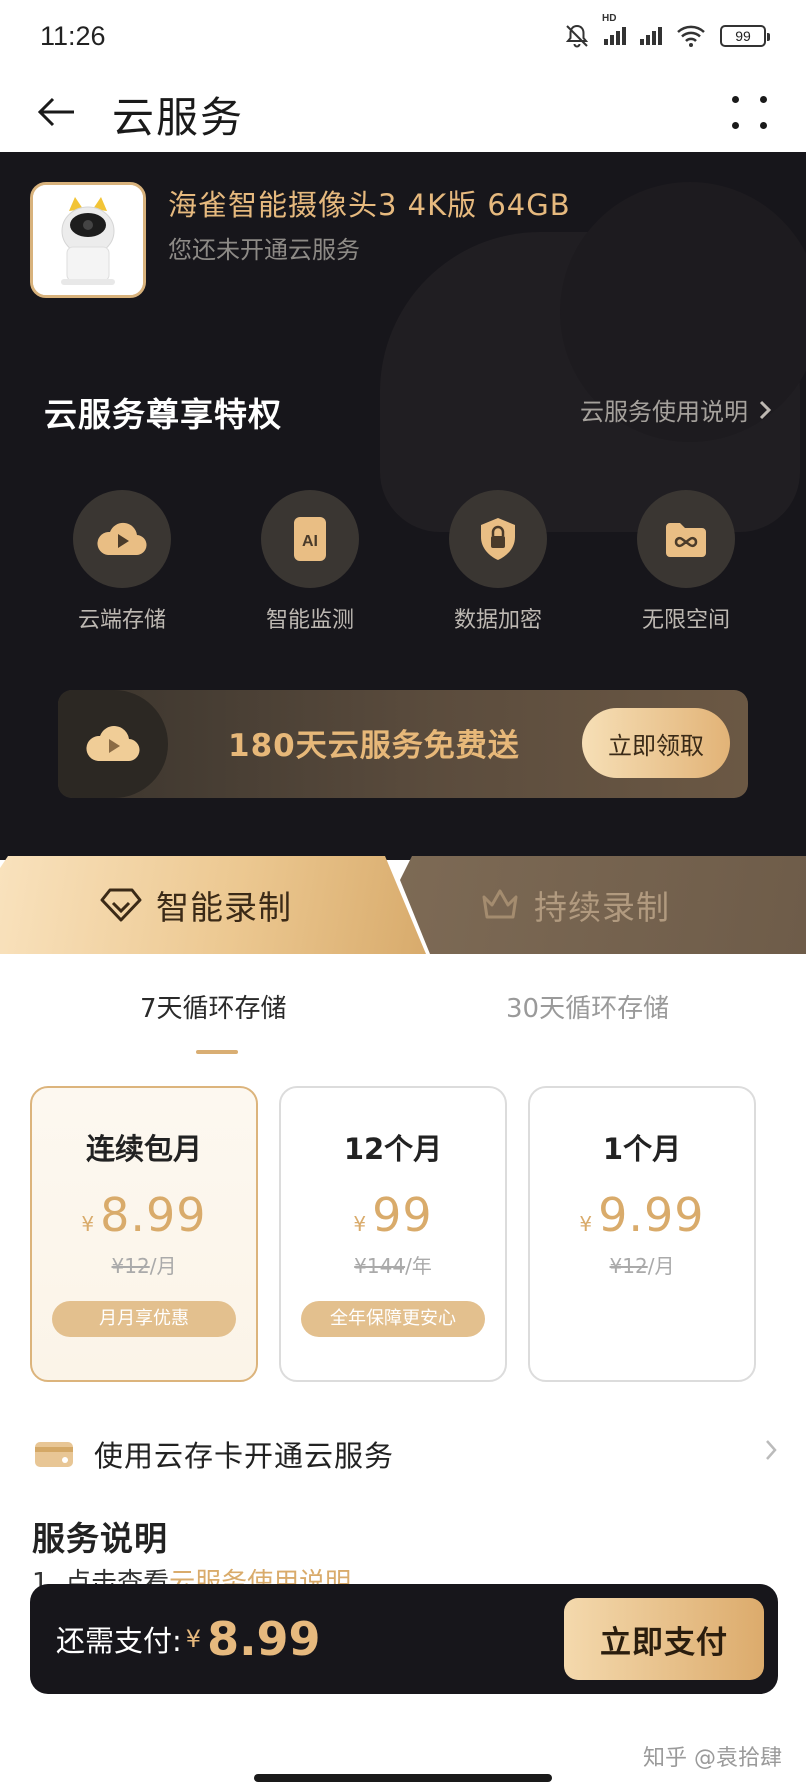 This screenshot has width=806, height=1792. I want to click on feature-unlimited-space: 无限空间, so click(686, 562).